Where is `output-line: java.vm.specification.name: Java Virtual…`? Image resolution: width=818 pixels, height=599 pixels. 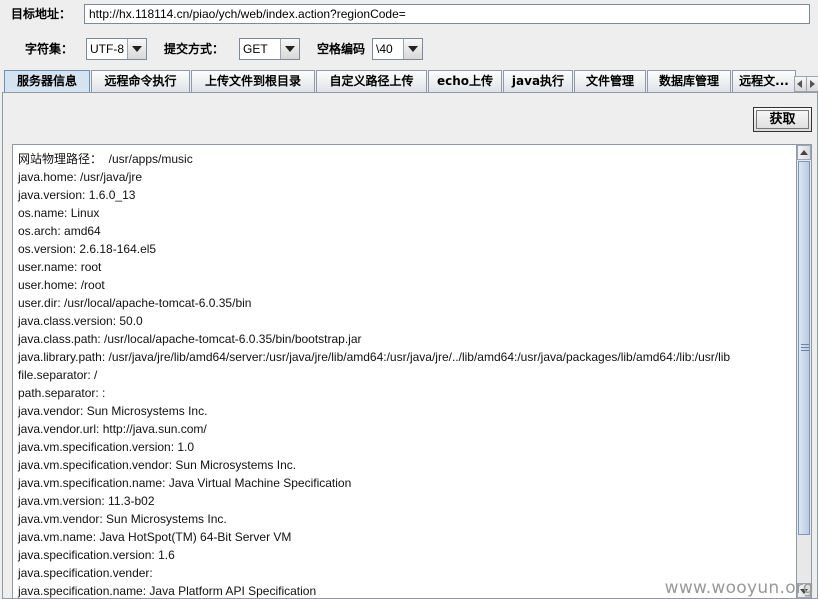
output-line: java.vm.specification.name: Java Virtual… is located at coordinates (185, 483).